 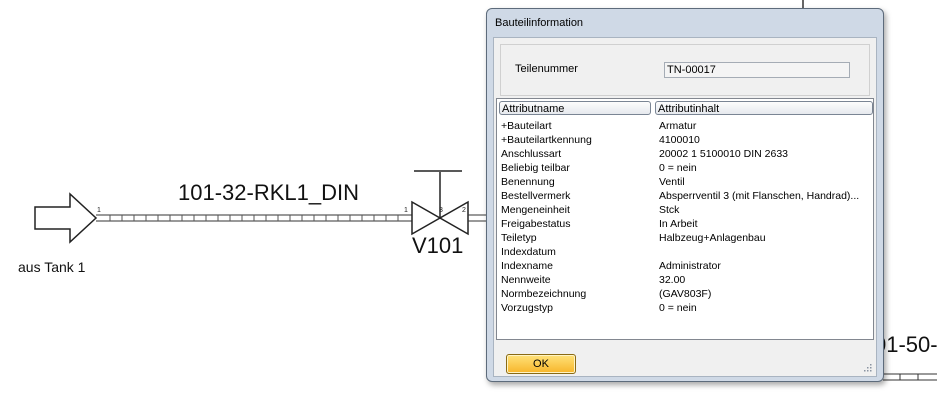 I want to click on list-item: Normbezeichnung (GAV803F), so click(x=685, y=294).